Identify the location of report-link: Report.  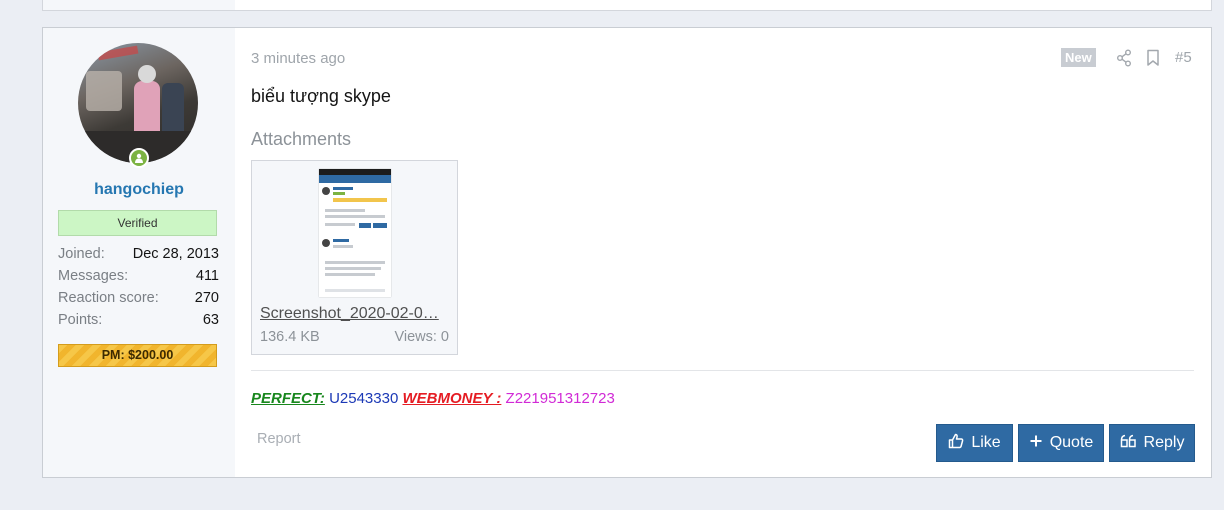
(279, 439).